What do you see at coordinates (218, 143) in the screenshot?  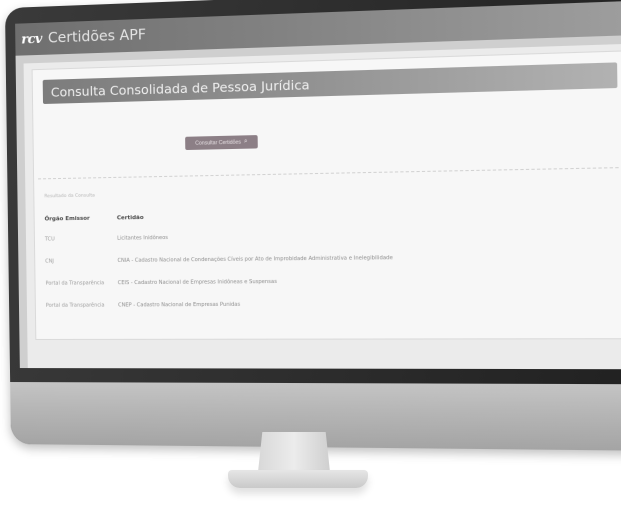 I see `query-button-label: Consultar Certidões` at bounding box center [218, 143].